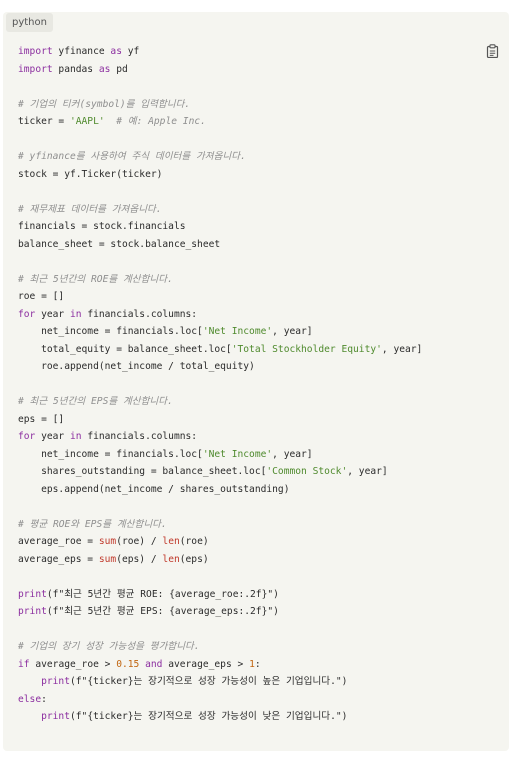 The image size is (513, 767). I want to click on code-token: average_eps =, so click(58, 559).